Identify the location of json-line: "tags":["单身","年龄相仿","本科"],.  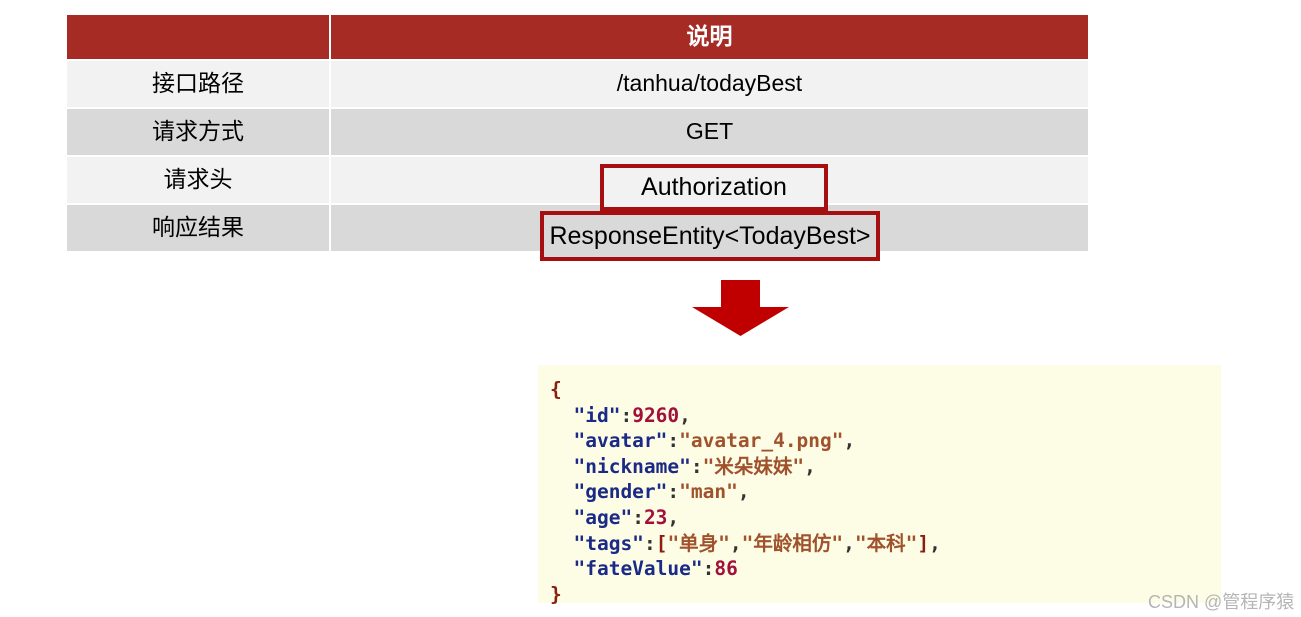
(885, 544).